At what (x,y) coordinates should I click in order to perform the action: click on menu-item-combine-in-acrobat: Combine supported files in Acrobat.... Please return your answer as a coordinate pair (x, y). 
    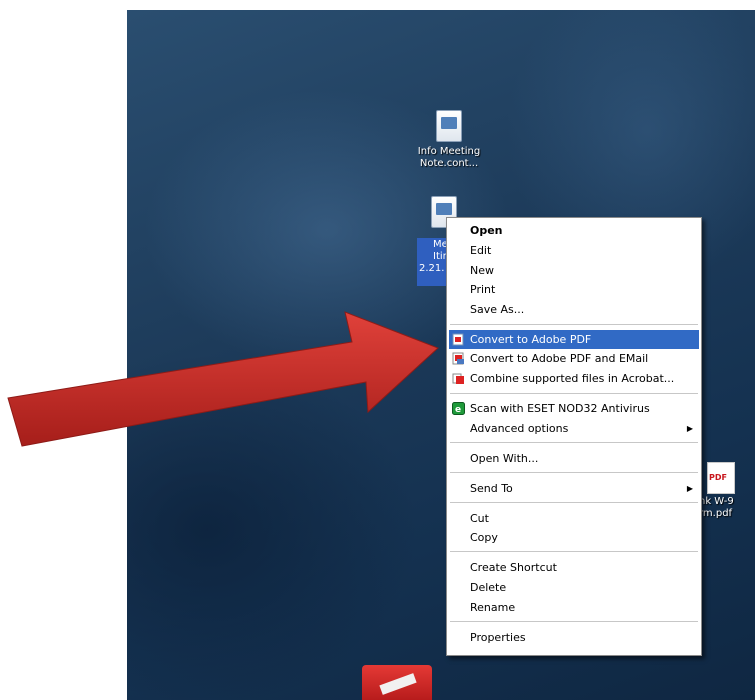
    Looking at the image, I should click on (574, 378).